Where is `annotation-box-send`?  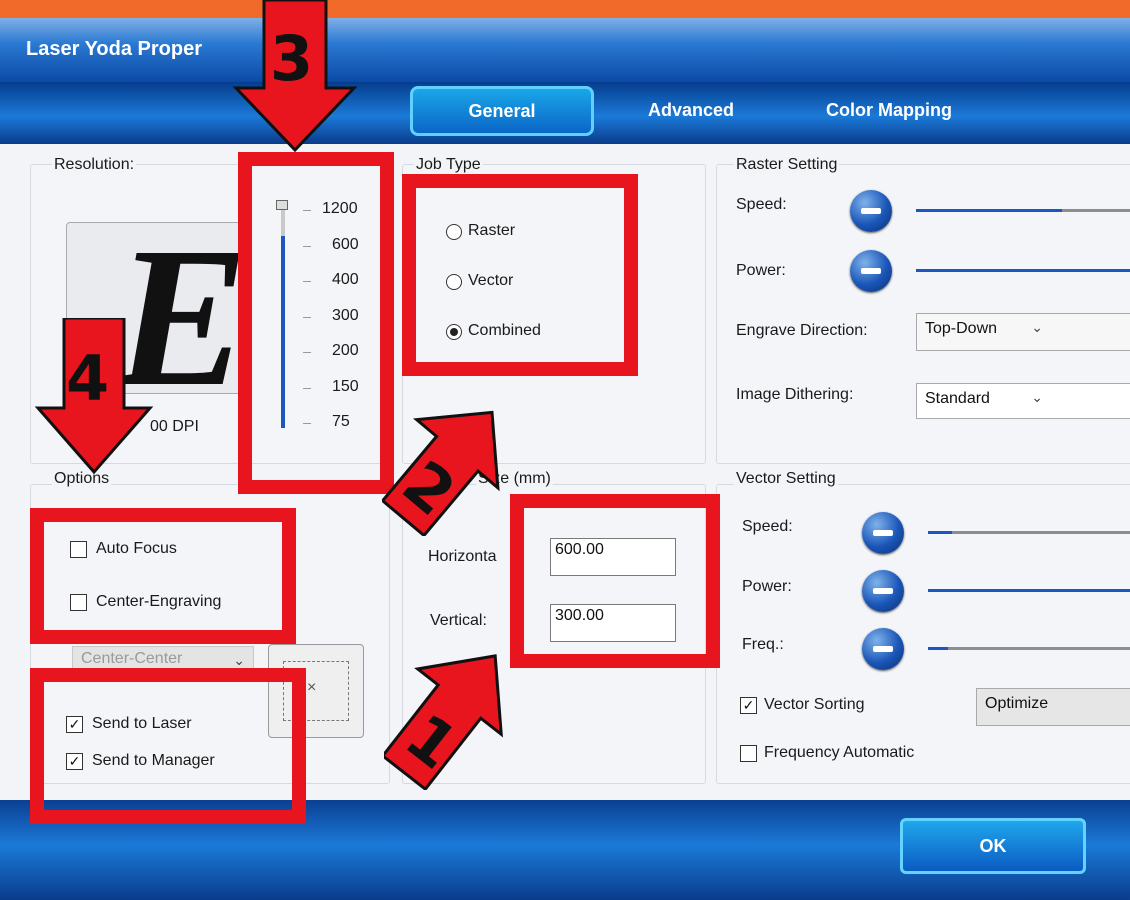
annotation-box-send is located at coordinates (168, 746).